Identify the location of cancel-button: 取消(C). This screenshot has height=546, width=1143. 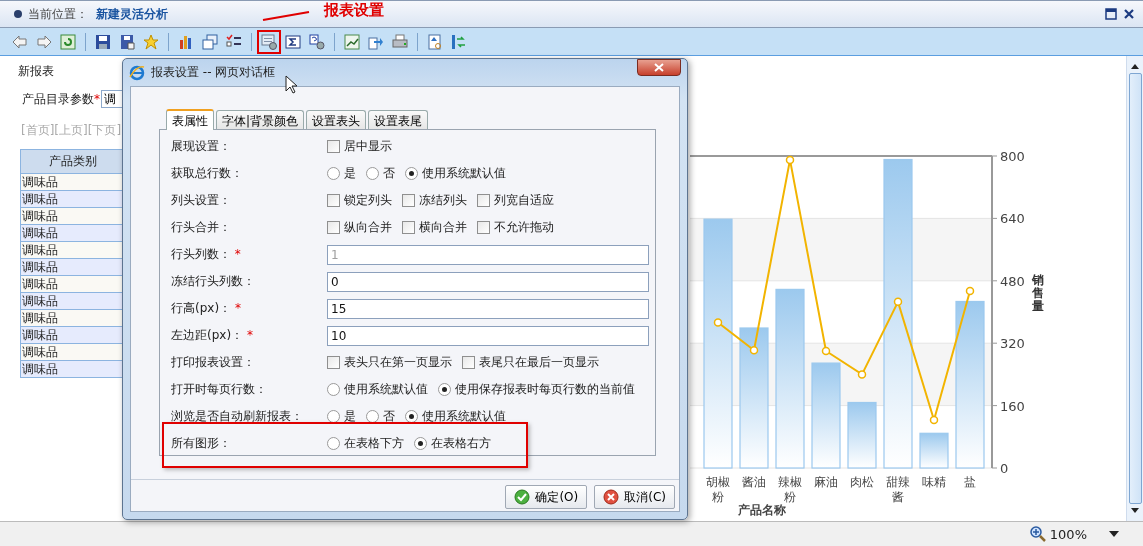
(634, 497).